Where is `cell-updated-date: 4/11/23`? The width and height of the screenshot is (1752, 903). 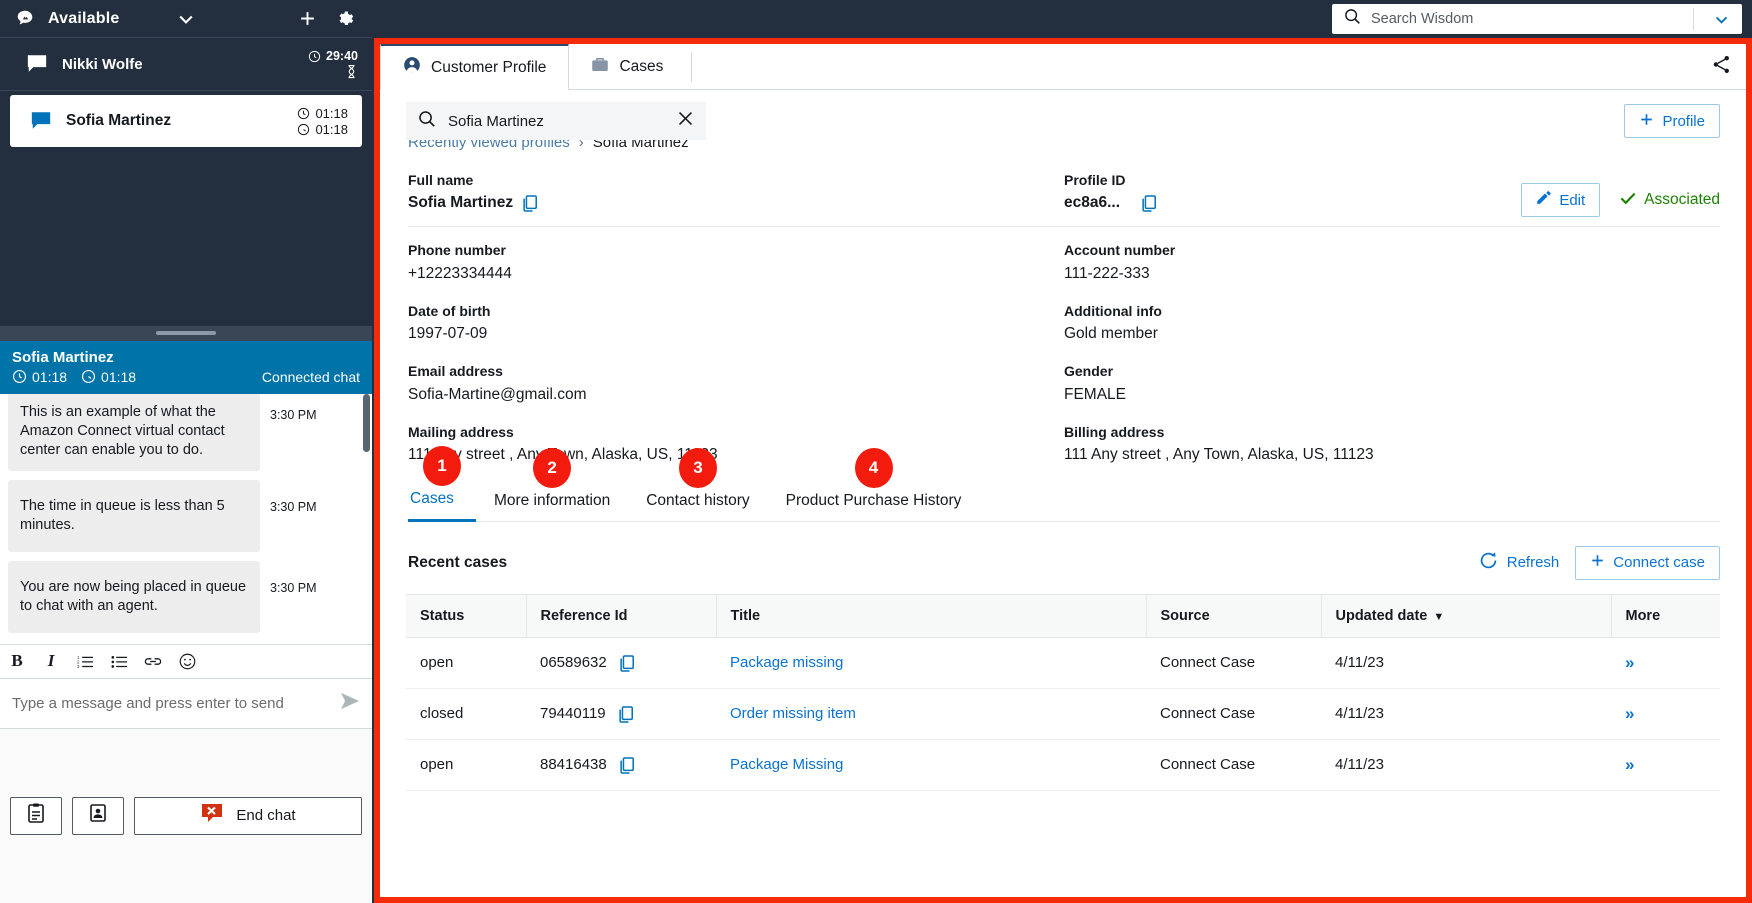
cell-updated-date: 4/11/23 is located at coordinates (1466, 663).